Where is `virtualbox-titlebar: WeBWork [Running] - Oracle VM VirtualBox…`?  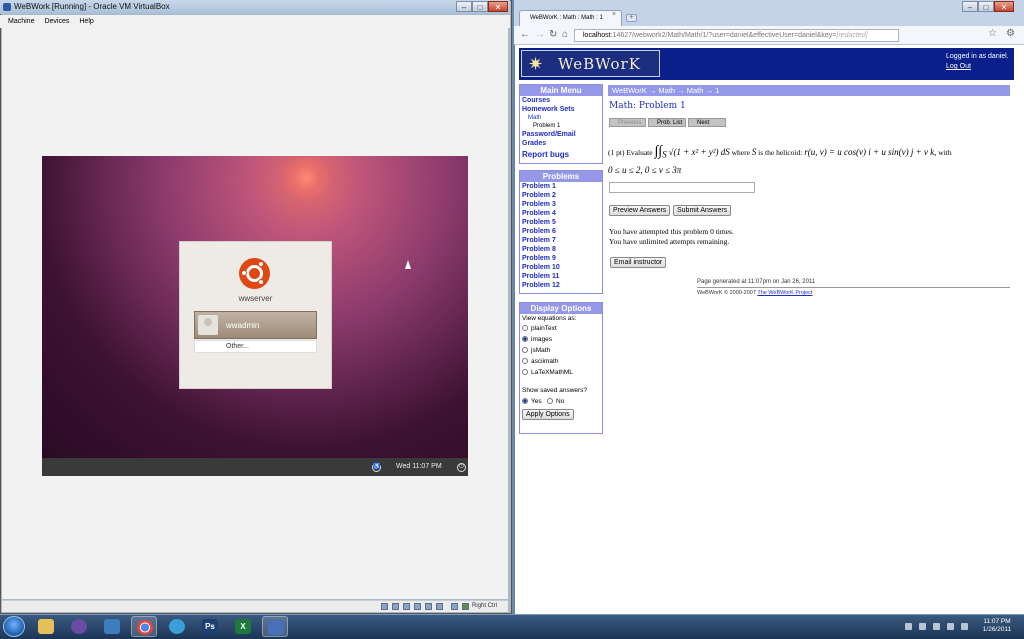 virtualbox-titlebar: WeBWork [Running] - Oracle VM VirtualBox… is located at coordinates (255, 7).